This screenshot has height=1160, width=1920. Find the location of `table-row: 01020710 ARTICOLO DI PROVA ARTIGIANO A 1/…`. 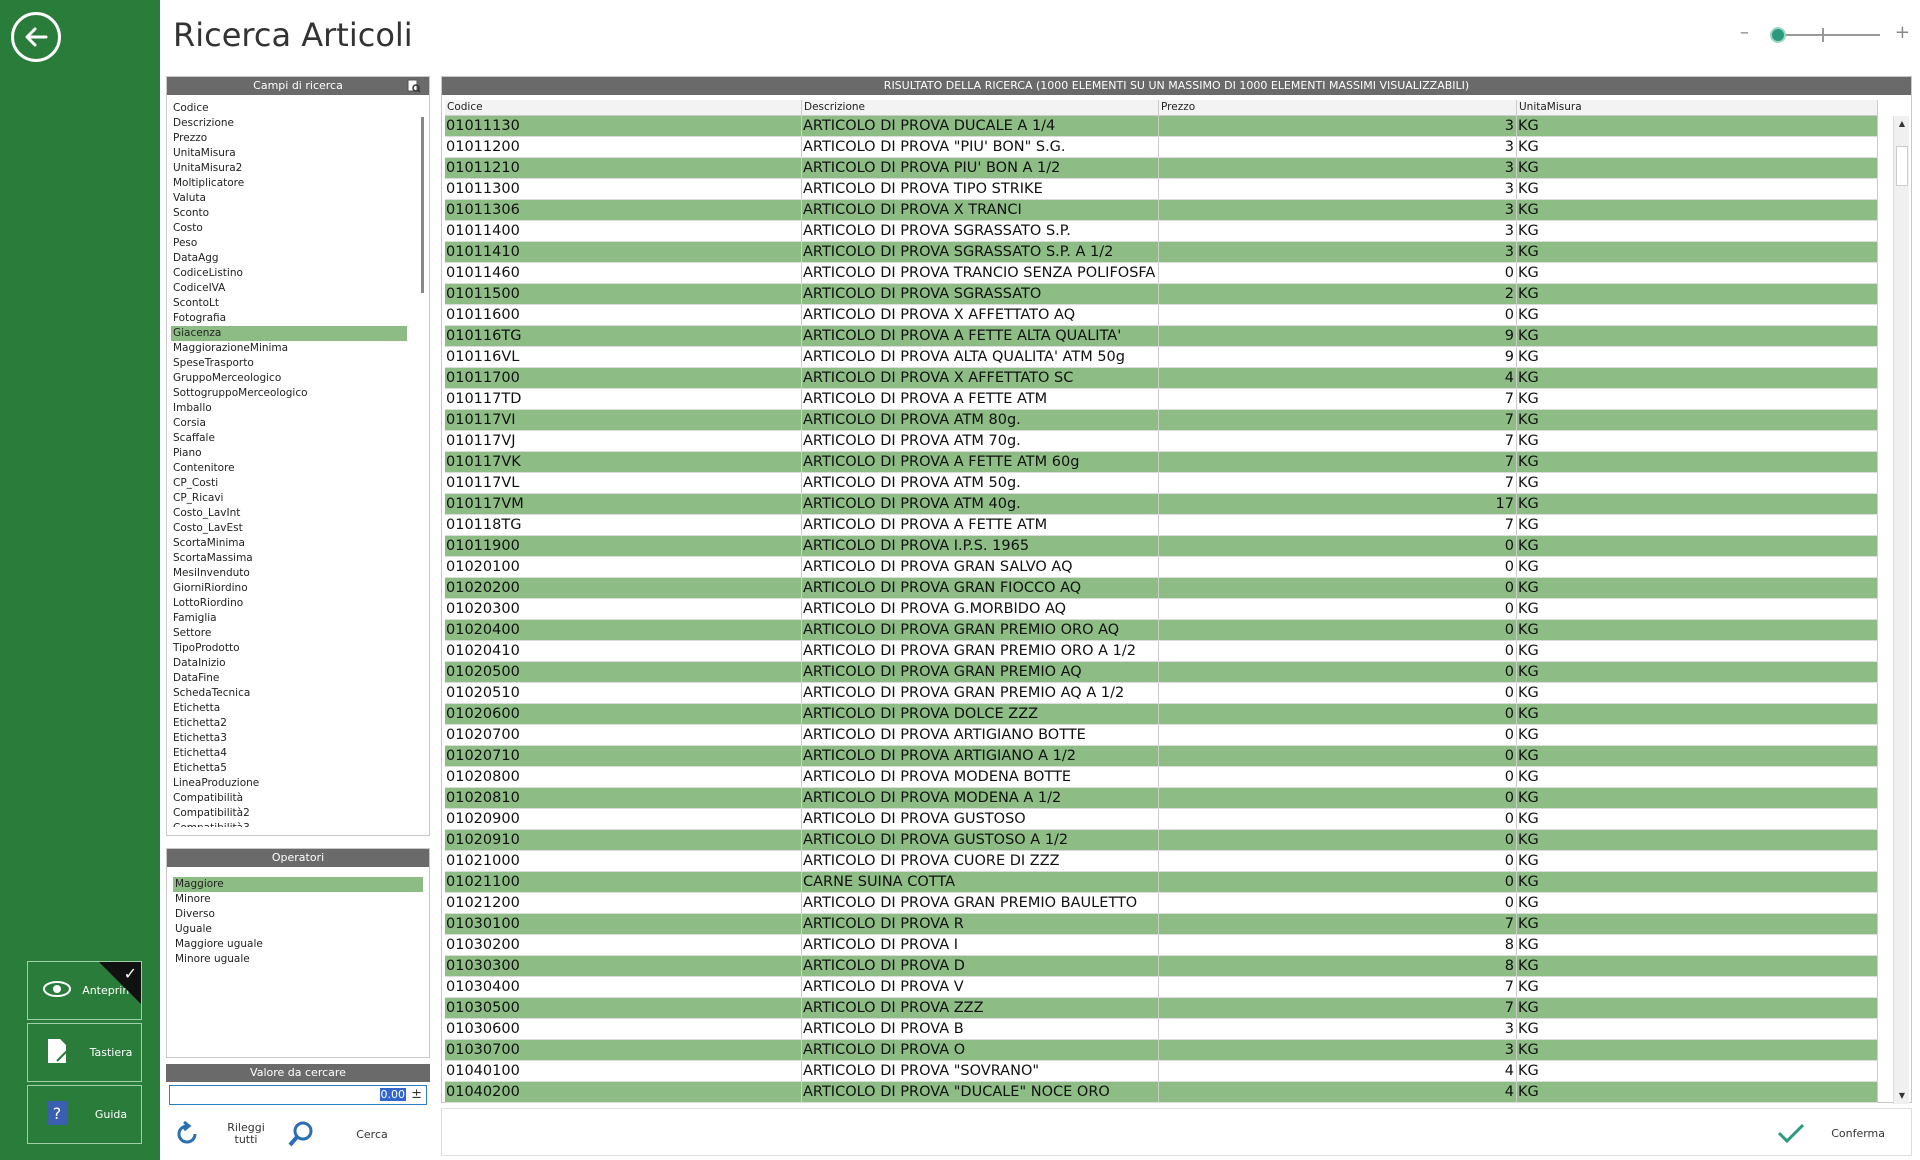

table-row: 01020710 ARTICOLO DI PROVA ARTIGIANO A 1/… is located at coordinates (1161, 756).